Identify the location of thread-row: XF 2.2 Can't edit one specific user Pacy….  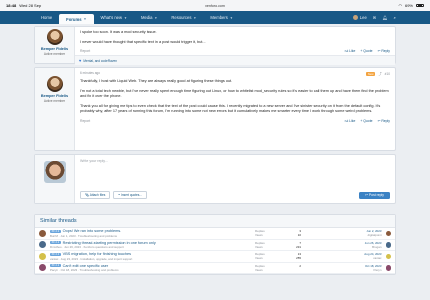
(215, 268).